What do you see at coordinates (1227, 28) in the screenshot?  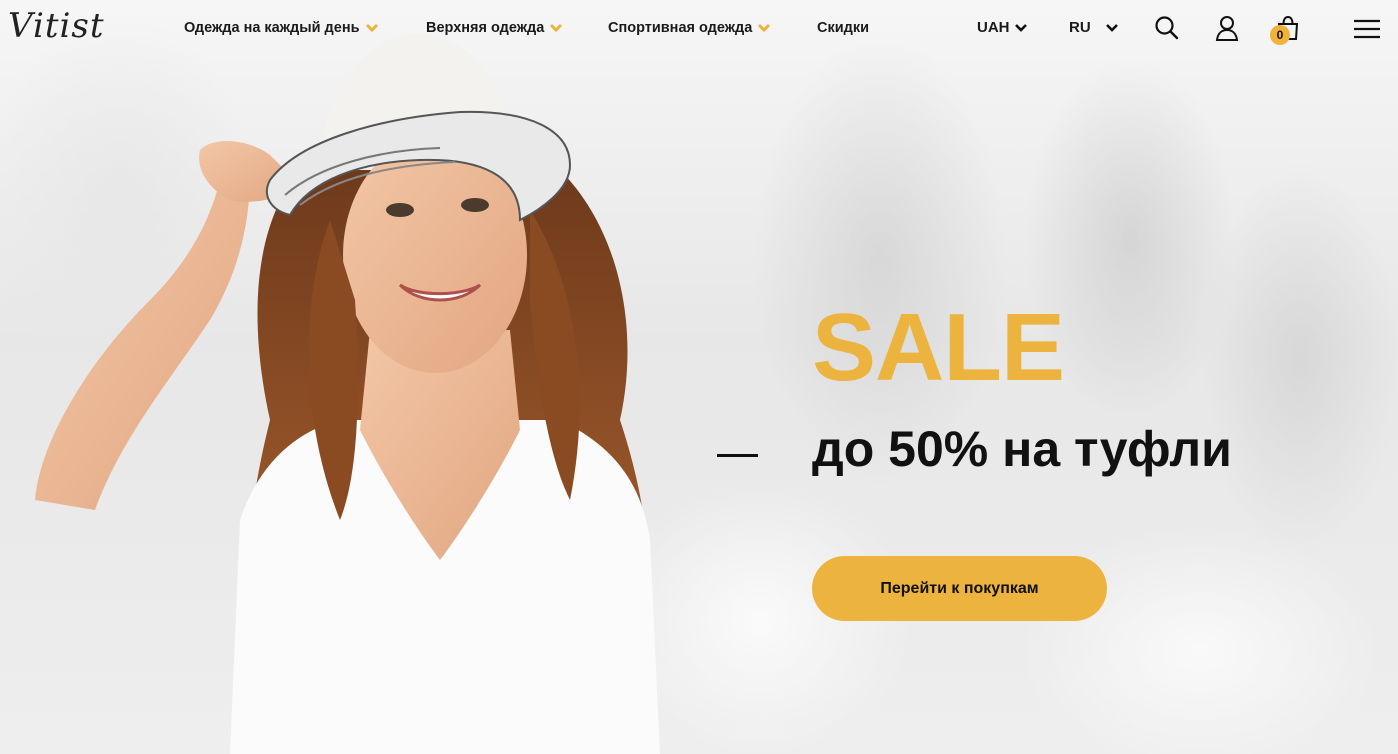 I see `user-icon` at bounding box center [1227, 28].